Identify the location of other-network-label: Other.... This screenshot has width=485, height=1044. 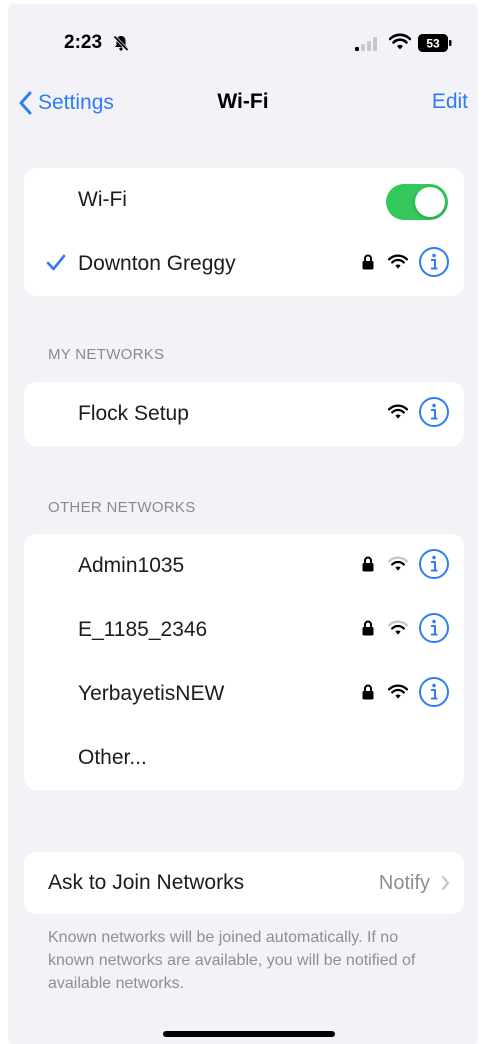
(112, 757).